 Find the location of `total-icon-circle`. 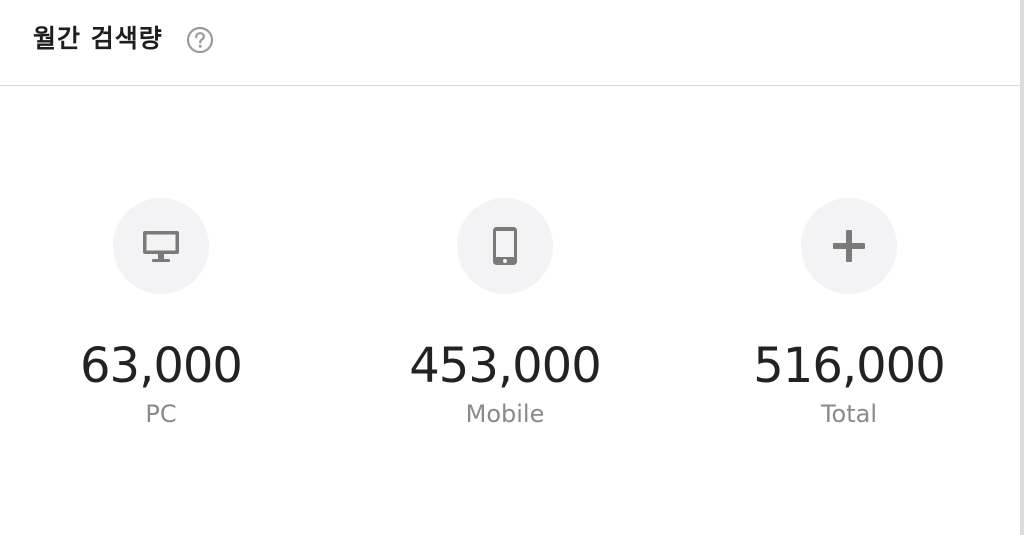

total-icon-circle is located at coordinates (849, 246).